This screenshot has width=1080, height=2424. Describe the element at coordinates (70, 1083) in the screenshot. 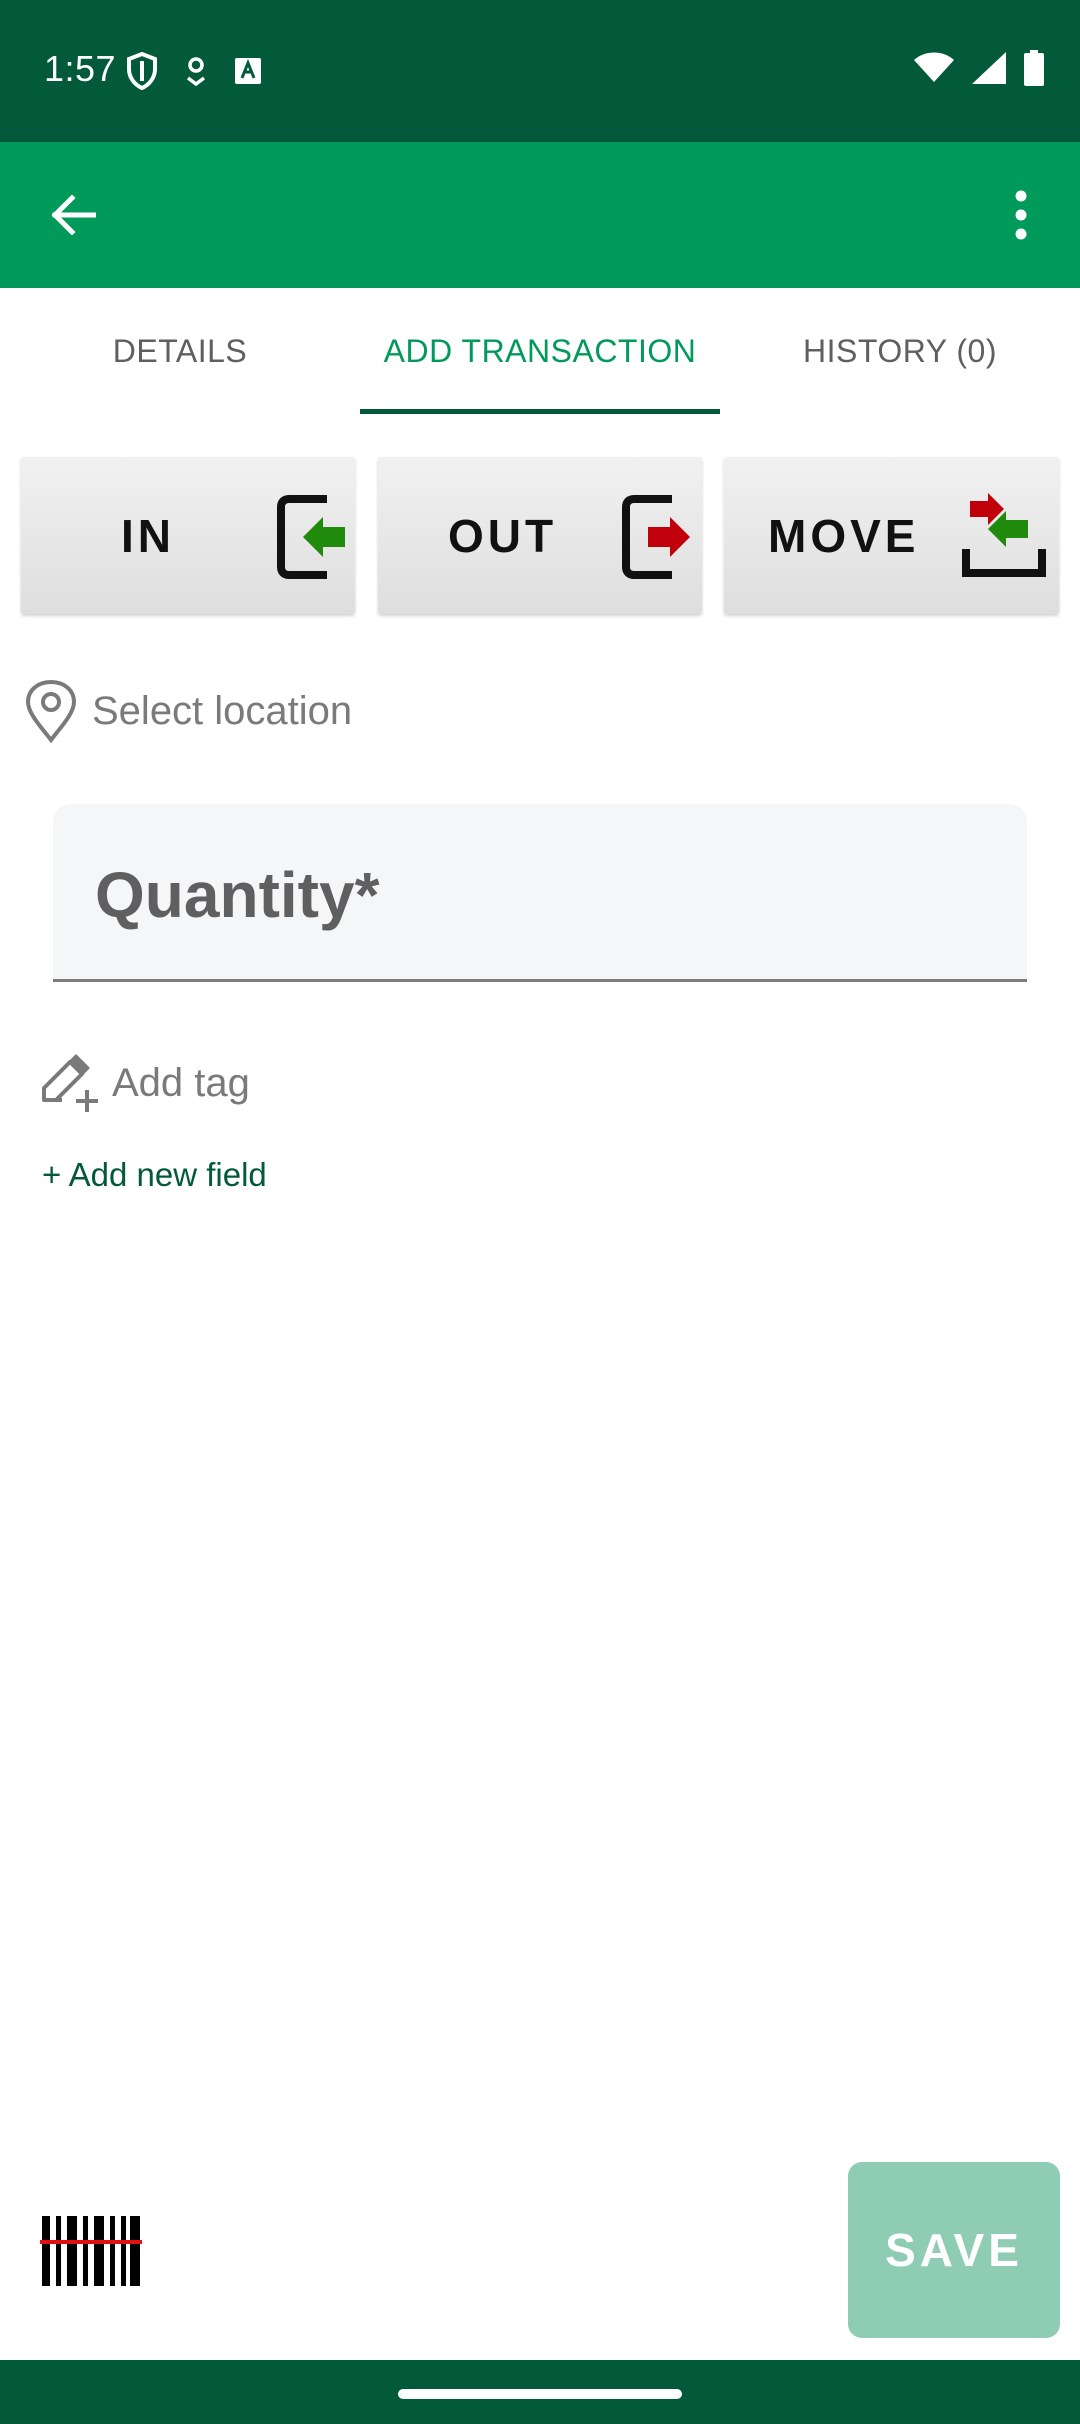

I see `tag-edit-icon` at that location.